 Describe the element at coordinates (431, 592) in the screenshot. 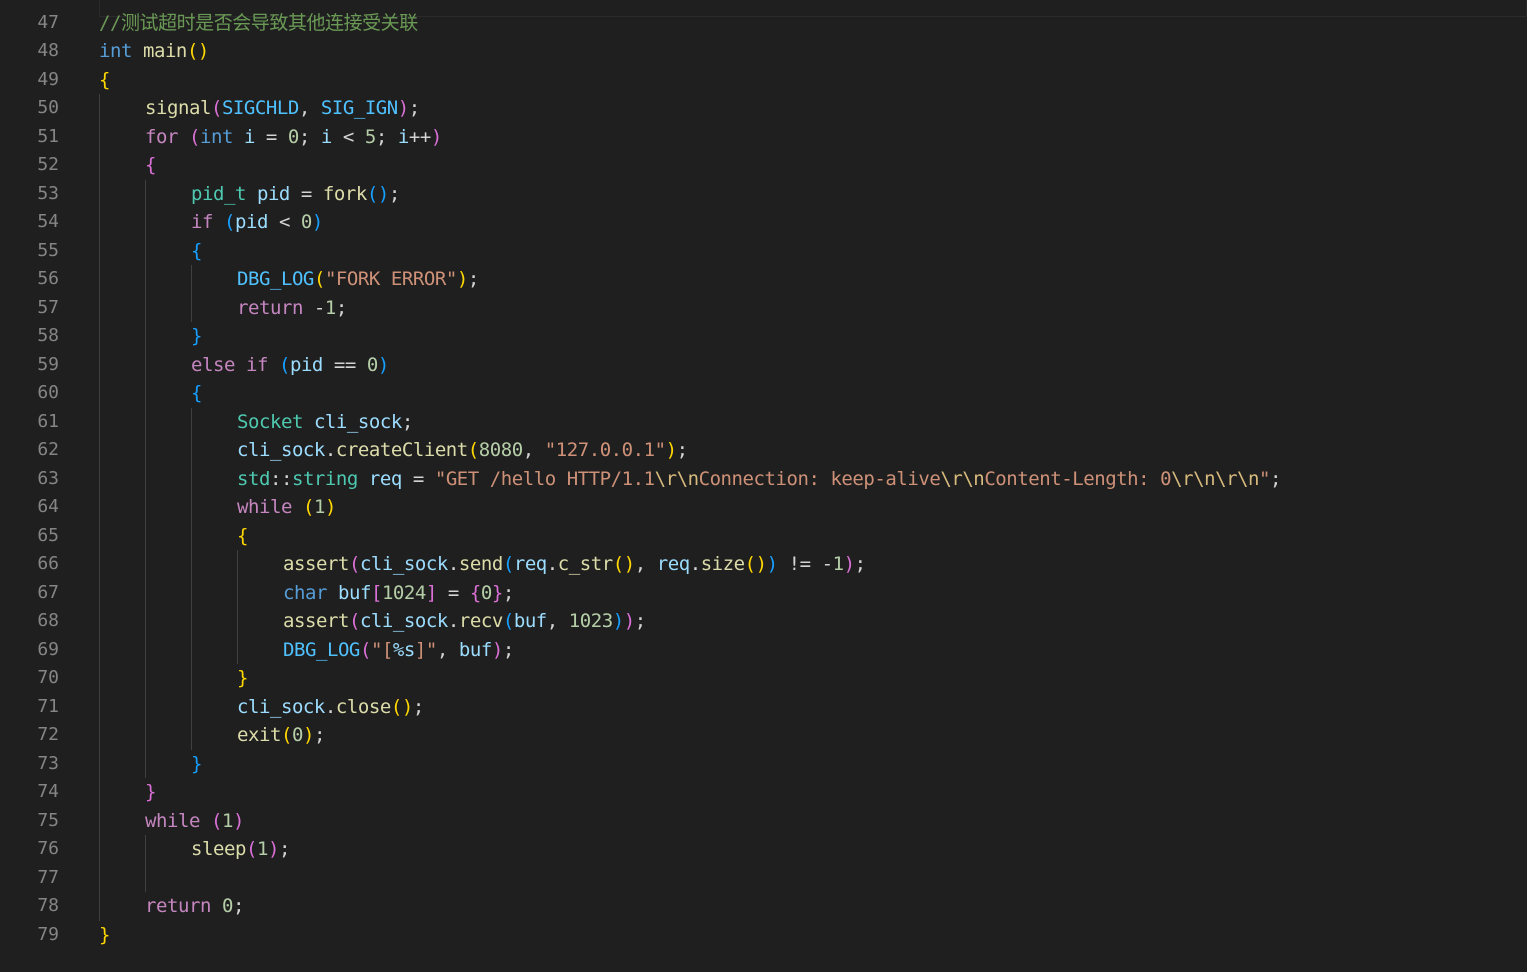

I see `code-token: ]` at that location.